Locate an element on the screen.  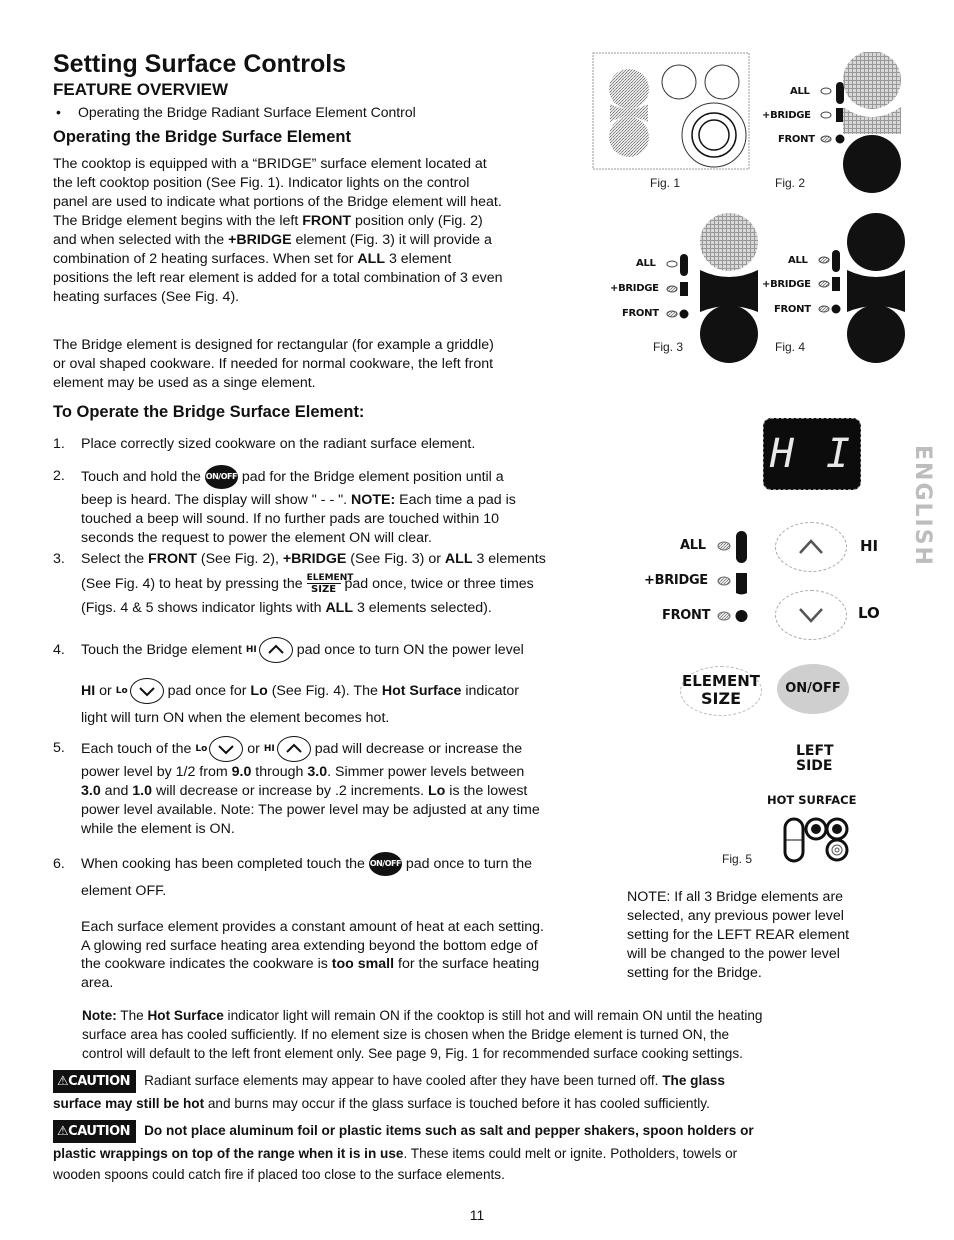
chevron-down-icon is located at coordinates (811, 615).